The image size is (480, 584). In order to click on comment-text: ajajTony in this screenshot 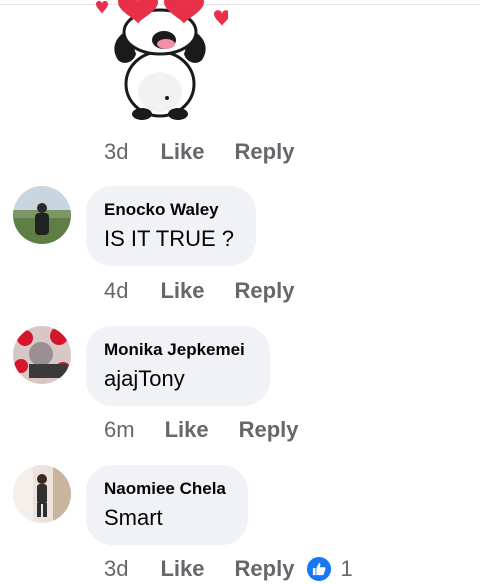, I will do `click(144, 378)`.